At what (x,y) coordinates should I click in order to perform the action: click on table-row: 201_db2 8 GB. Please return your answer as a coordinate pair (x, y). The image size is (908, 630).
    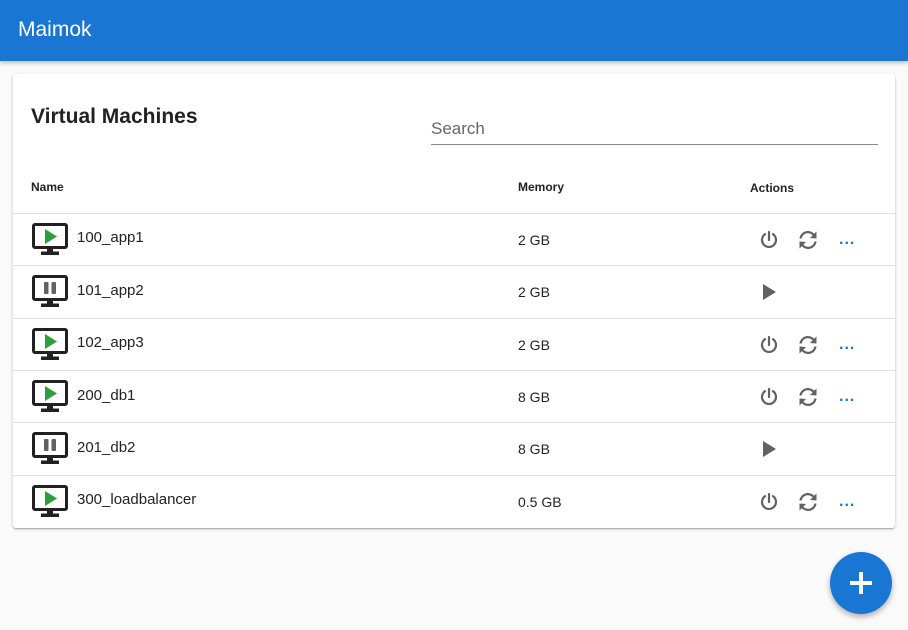
    Looking at the image, I should click on (454, 448).